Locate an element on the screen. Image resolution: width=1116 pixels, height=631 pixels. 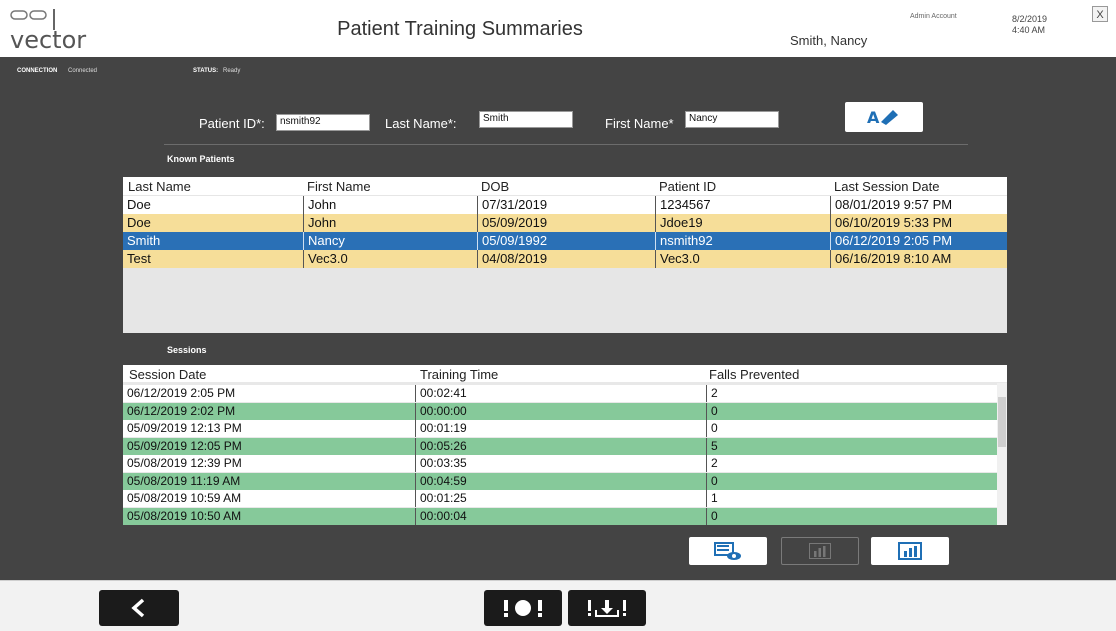
session-row: 05/09/2019 12:13 PM 00:01:19 0 is located at coordinates (560, 428).